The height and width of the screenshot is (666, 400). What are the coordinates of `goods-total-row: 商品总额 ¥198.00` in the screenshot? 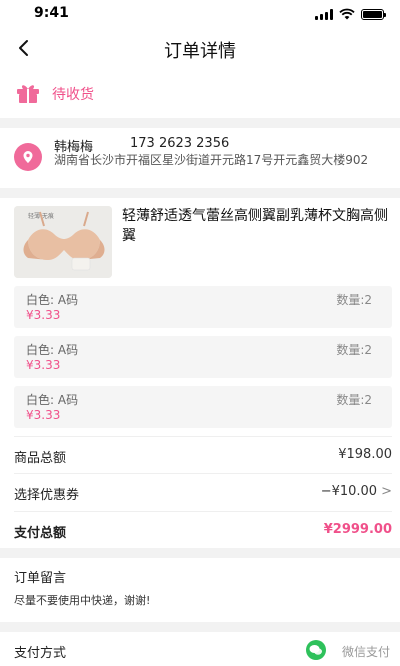 It's located at (203, 454).